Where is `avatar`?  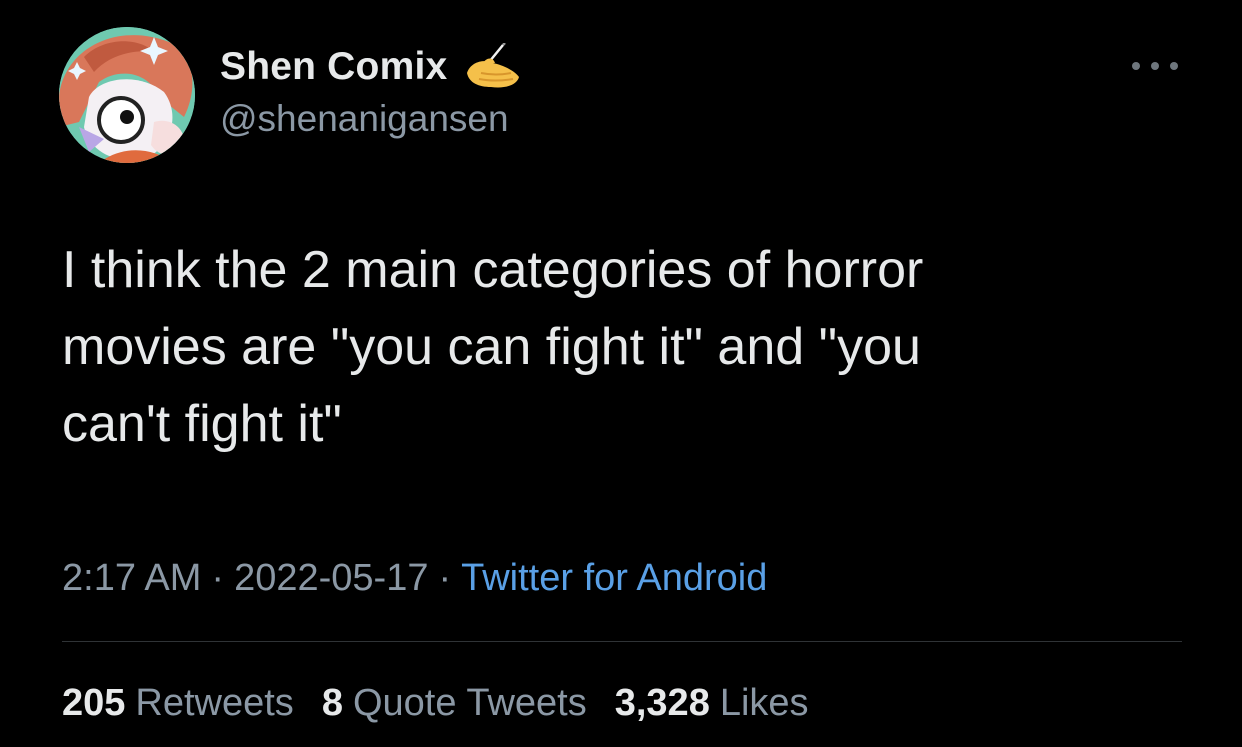
avatar is located at coordinates (127, 95).